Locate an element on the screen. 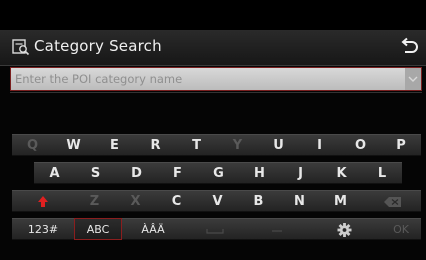  category-search-icon is located at coordinates (21, 47).